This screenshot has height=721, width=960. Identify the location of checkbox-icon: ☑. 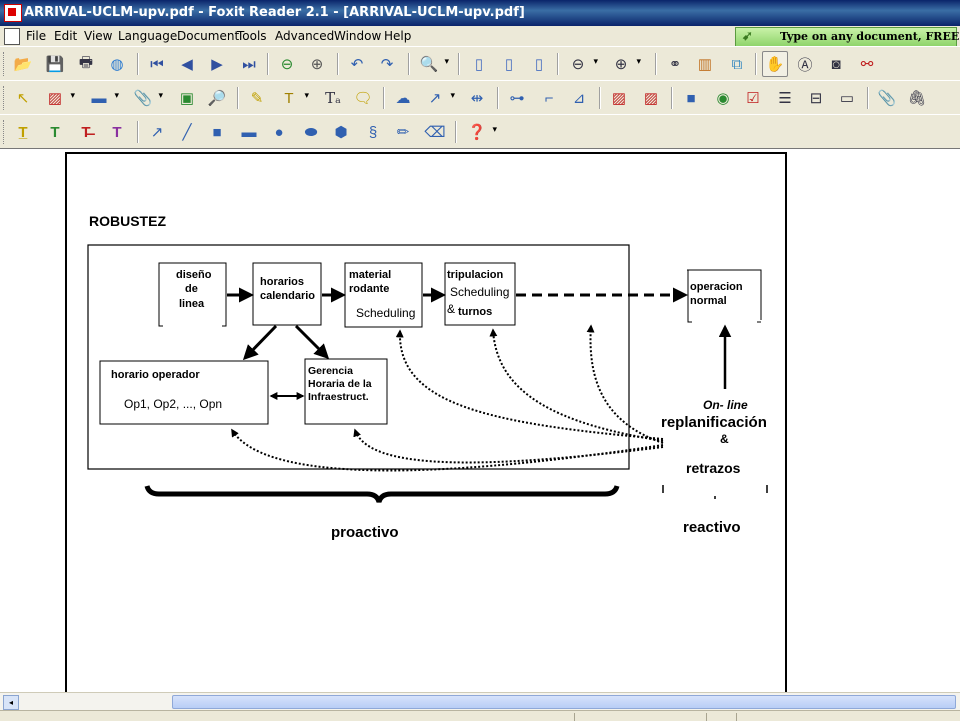
(753, 98).